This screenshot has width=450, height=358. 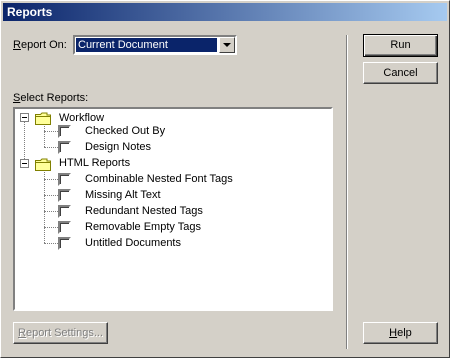 I want to click on report-on-dropdown: Current Document, so click(x=155, y=45).